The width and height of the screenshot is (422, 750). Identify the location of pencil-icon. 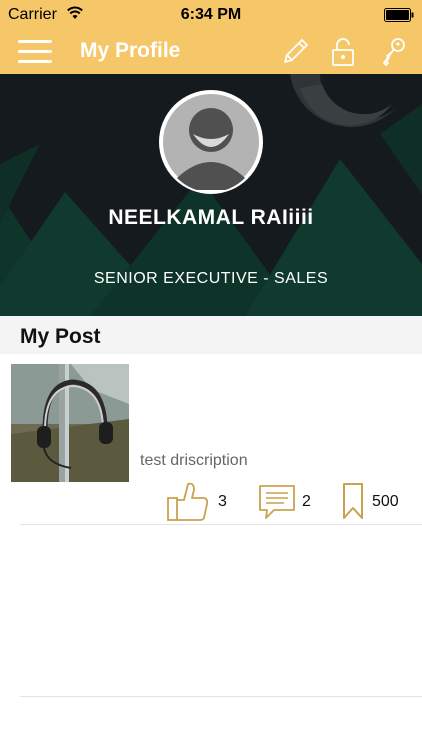
(295, 52).